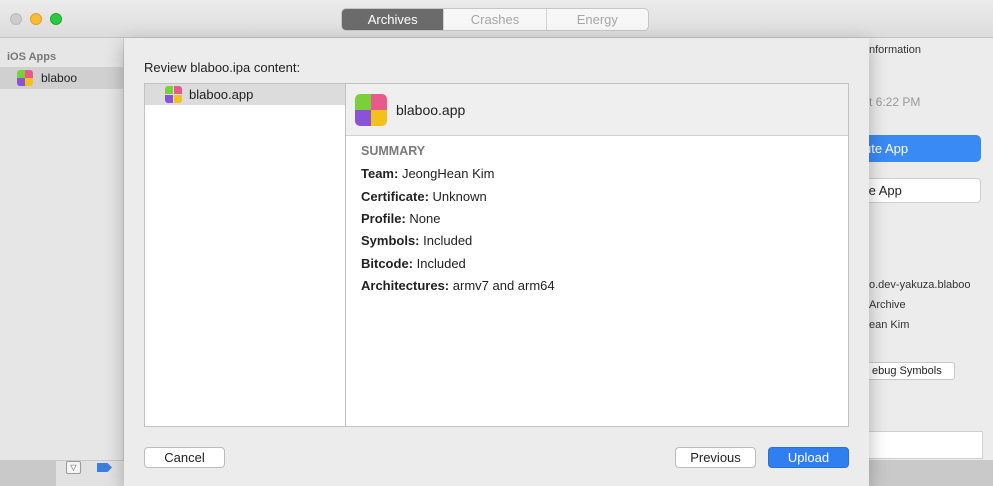 The width and height of the screenshot is (993, 486). I want to click on summary-row-architectures: Architectures: armv7 and arm64, so click(458, 285).